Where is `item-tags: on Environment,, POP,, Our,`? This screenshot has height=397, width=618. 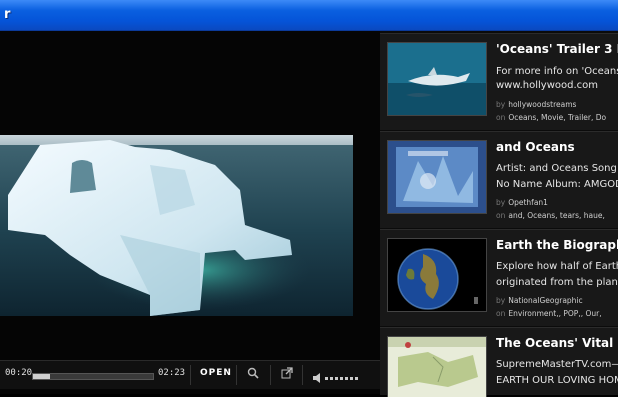 item-tags: on Environment,, POP,, Our, is located at coordinates (549, 313).